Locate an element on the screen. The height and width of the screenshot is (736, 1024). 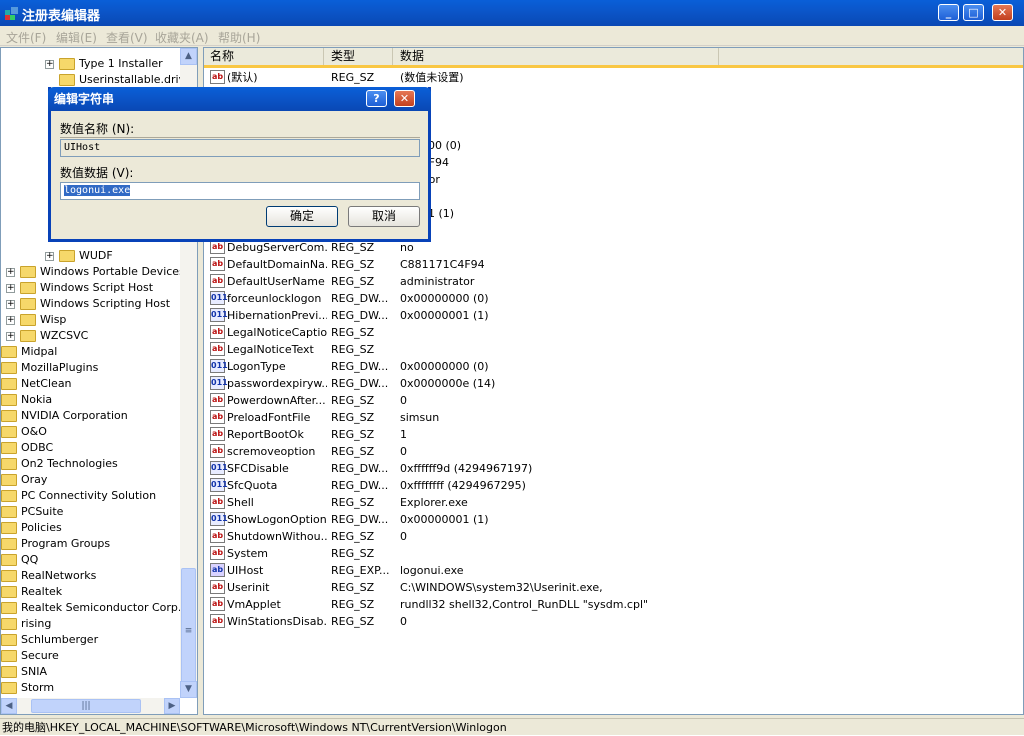
value-name: DefaultUserName is located at coordinates (276, 281).